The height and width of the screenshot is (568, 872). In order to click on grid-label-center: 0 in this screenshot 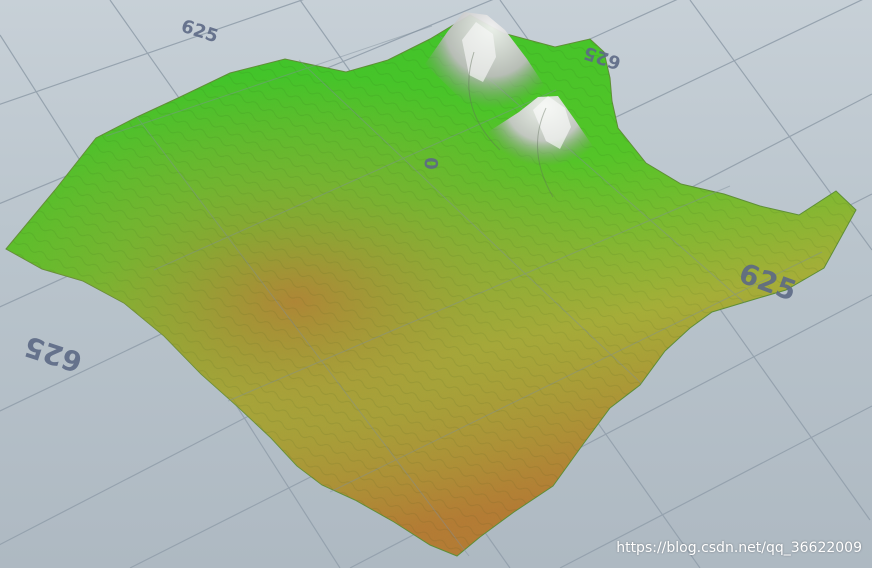, I will do `click(430, 163)`.